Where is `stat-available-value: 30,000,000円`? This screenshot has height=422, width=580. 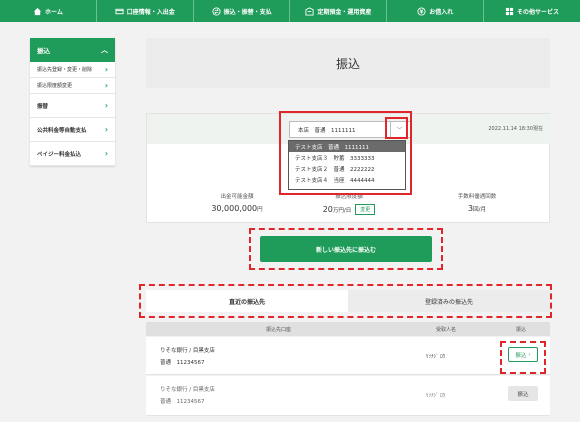 stat-available-value: 30,000,000円 is located at coordinates (237, 208).